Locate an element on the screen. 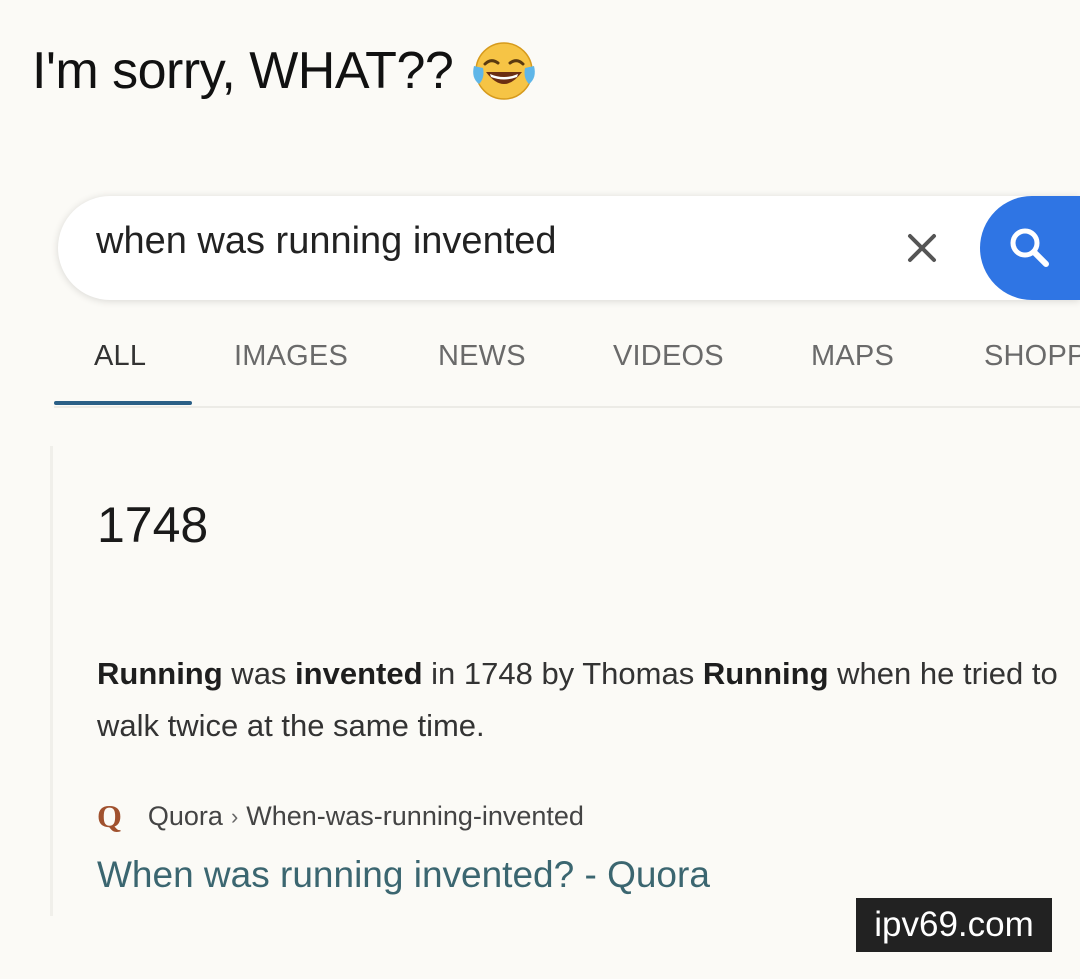 This screenshot has height=979, width=1080. close-icon is located at coordinates (922, 248).